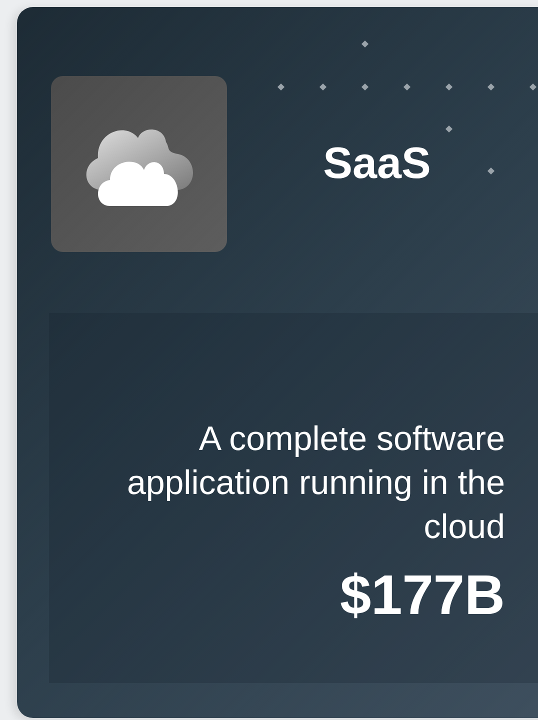 Image resolution: width=538 pixels, height=720 pixels. I want to click on market-value: $177B, so click(422, 595).